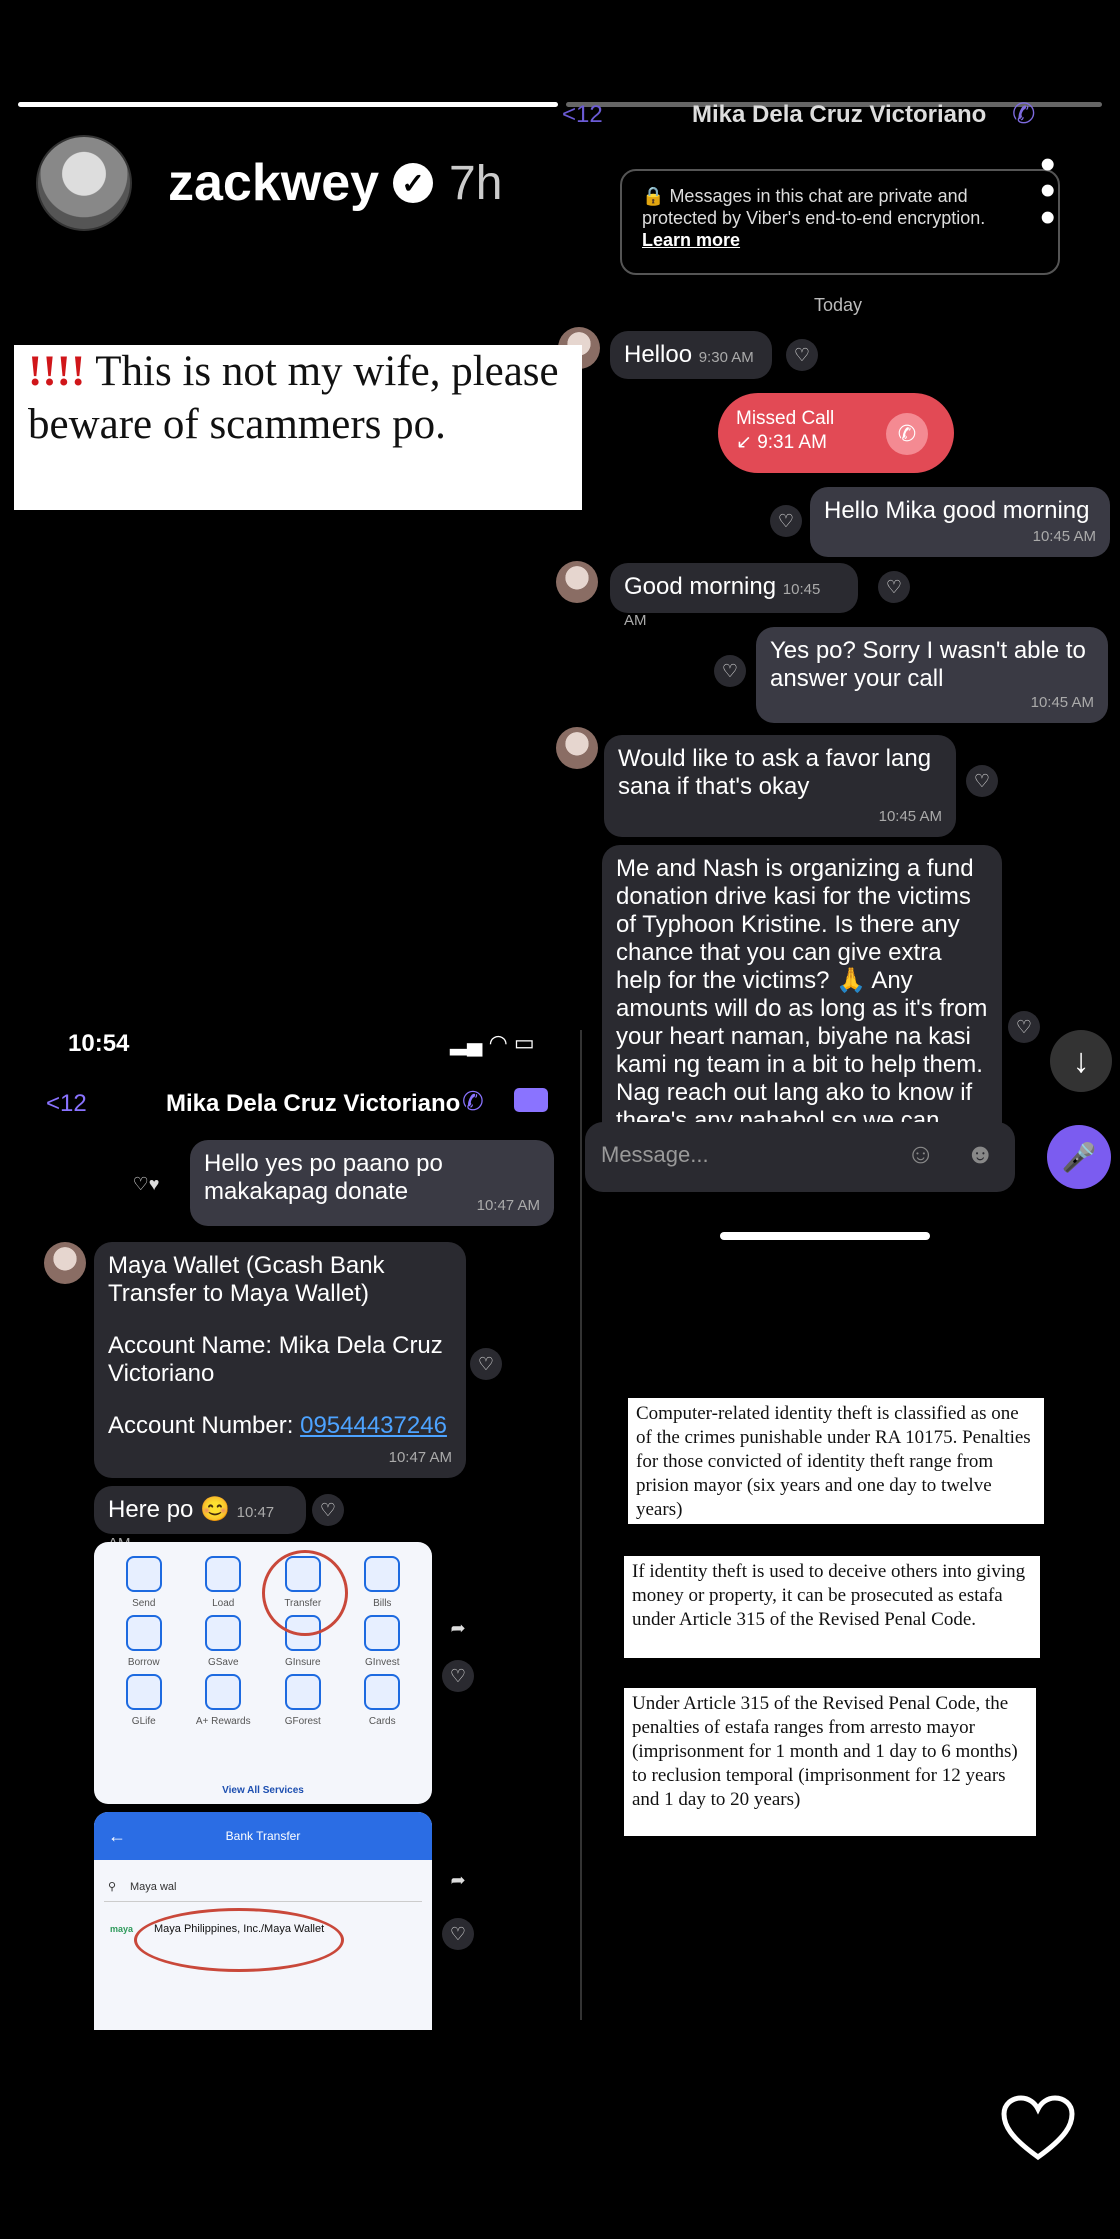  Describe the element at coordinates (957, 510) in the screenshot. I see `message-text: Hello Mika good morning` at that location.